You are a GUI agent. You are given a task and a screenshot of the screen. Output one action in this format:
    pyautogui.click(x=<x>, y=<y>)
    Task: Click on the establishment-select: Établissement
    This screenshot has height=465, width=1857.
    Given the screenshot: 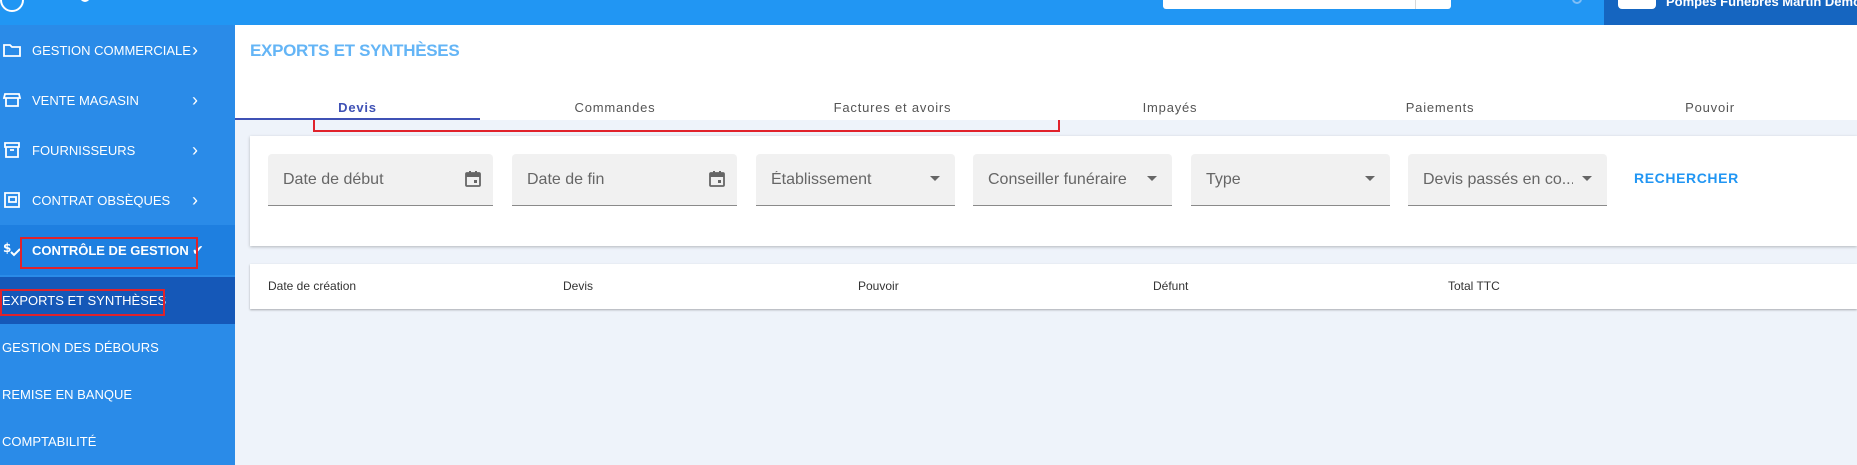 What is the action you would take?
    pyautogui.click(x=855, y=180)
    